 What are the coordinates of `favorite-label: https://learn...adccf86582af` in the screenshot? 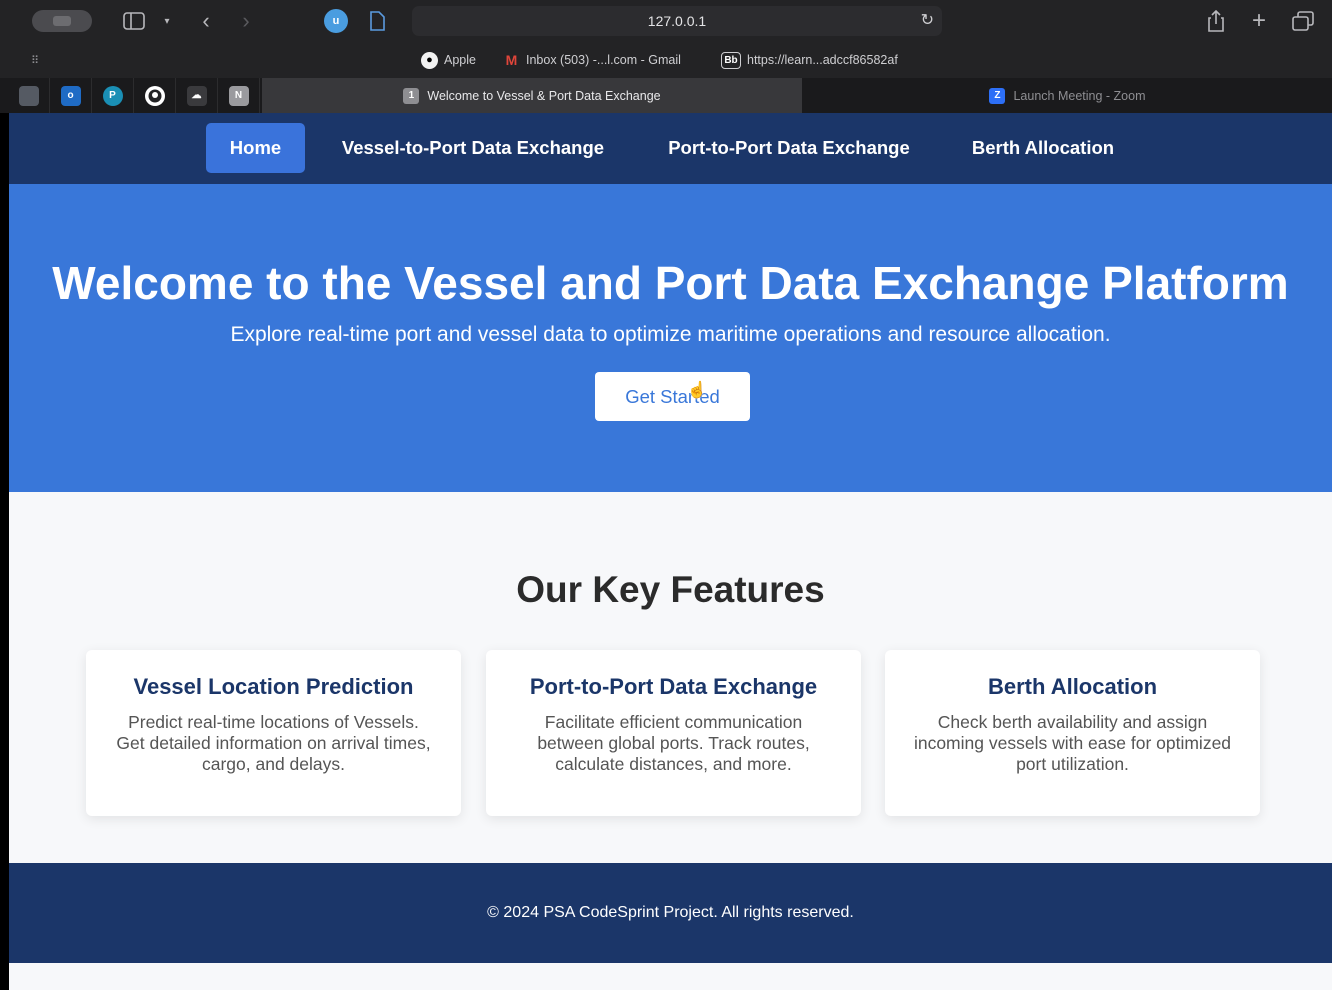 It's located at (822, 60).